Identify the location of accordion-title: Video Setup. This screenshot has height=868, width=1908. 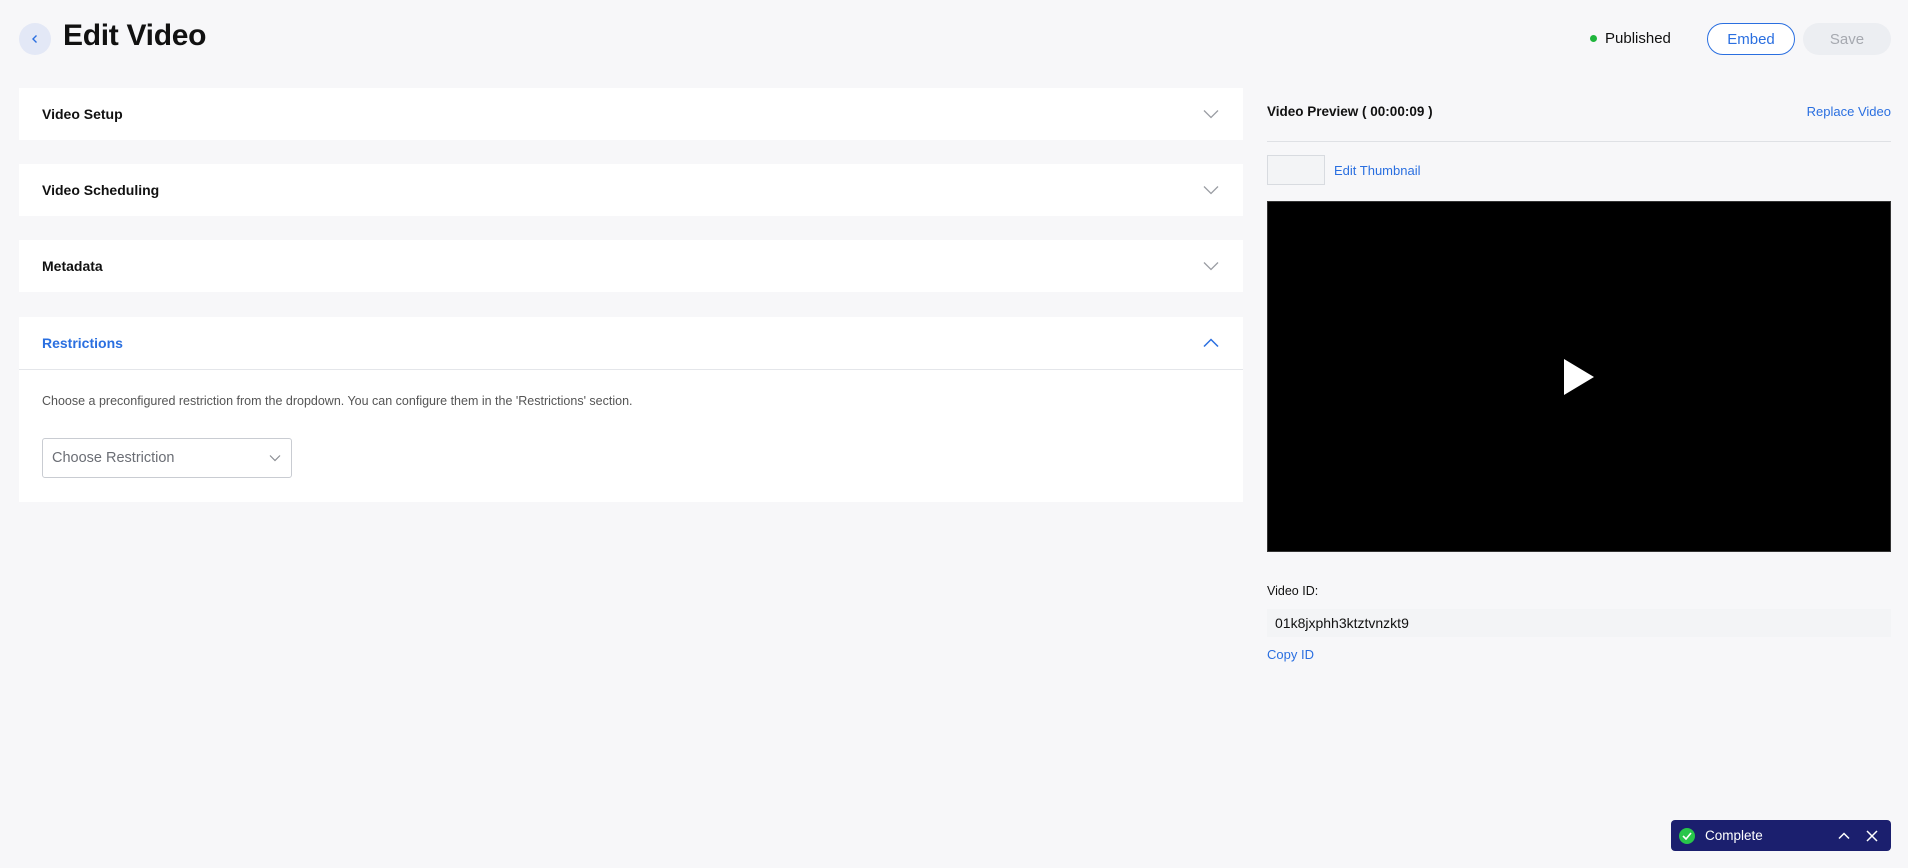
(82, 114).